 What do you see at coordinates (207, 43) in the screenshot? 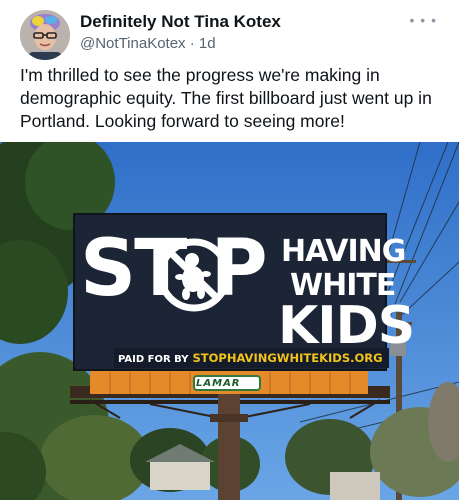
I see `timestamp: 1d` at bounding box center [207, 43].